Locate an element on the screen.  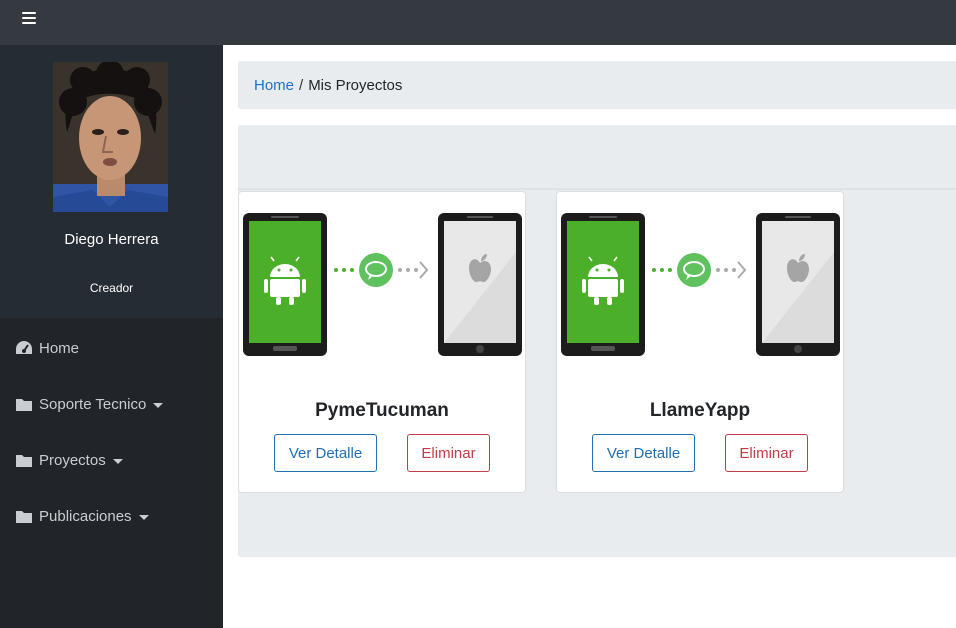
sidebar-item-publicaciones: Publicaciones is located at coordinates (111, 516).